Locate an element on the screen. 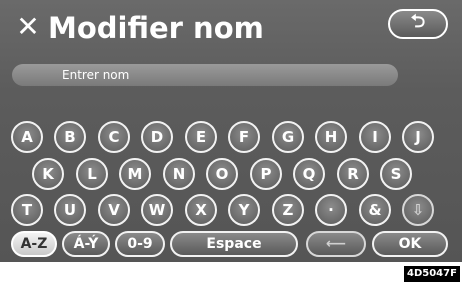 The image size is (462, 282). key-c: C is located at coordinates (114, 137).